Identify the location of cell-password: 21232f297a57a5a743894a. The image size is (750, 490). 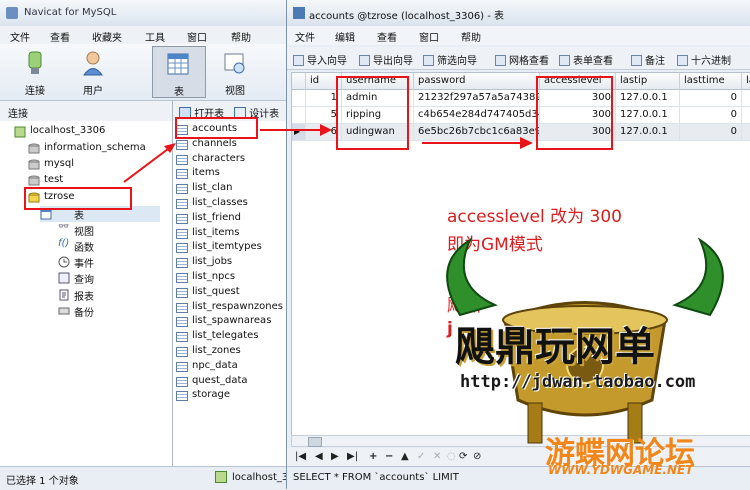
(477, 98).